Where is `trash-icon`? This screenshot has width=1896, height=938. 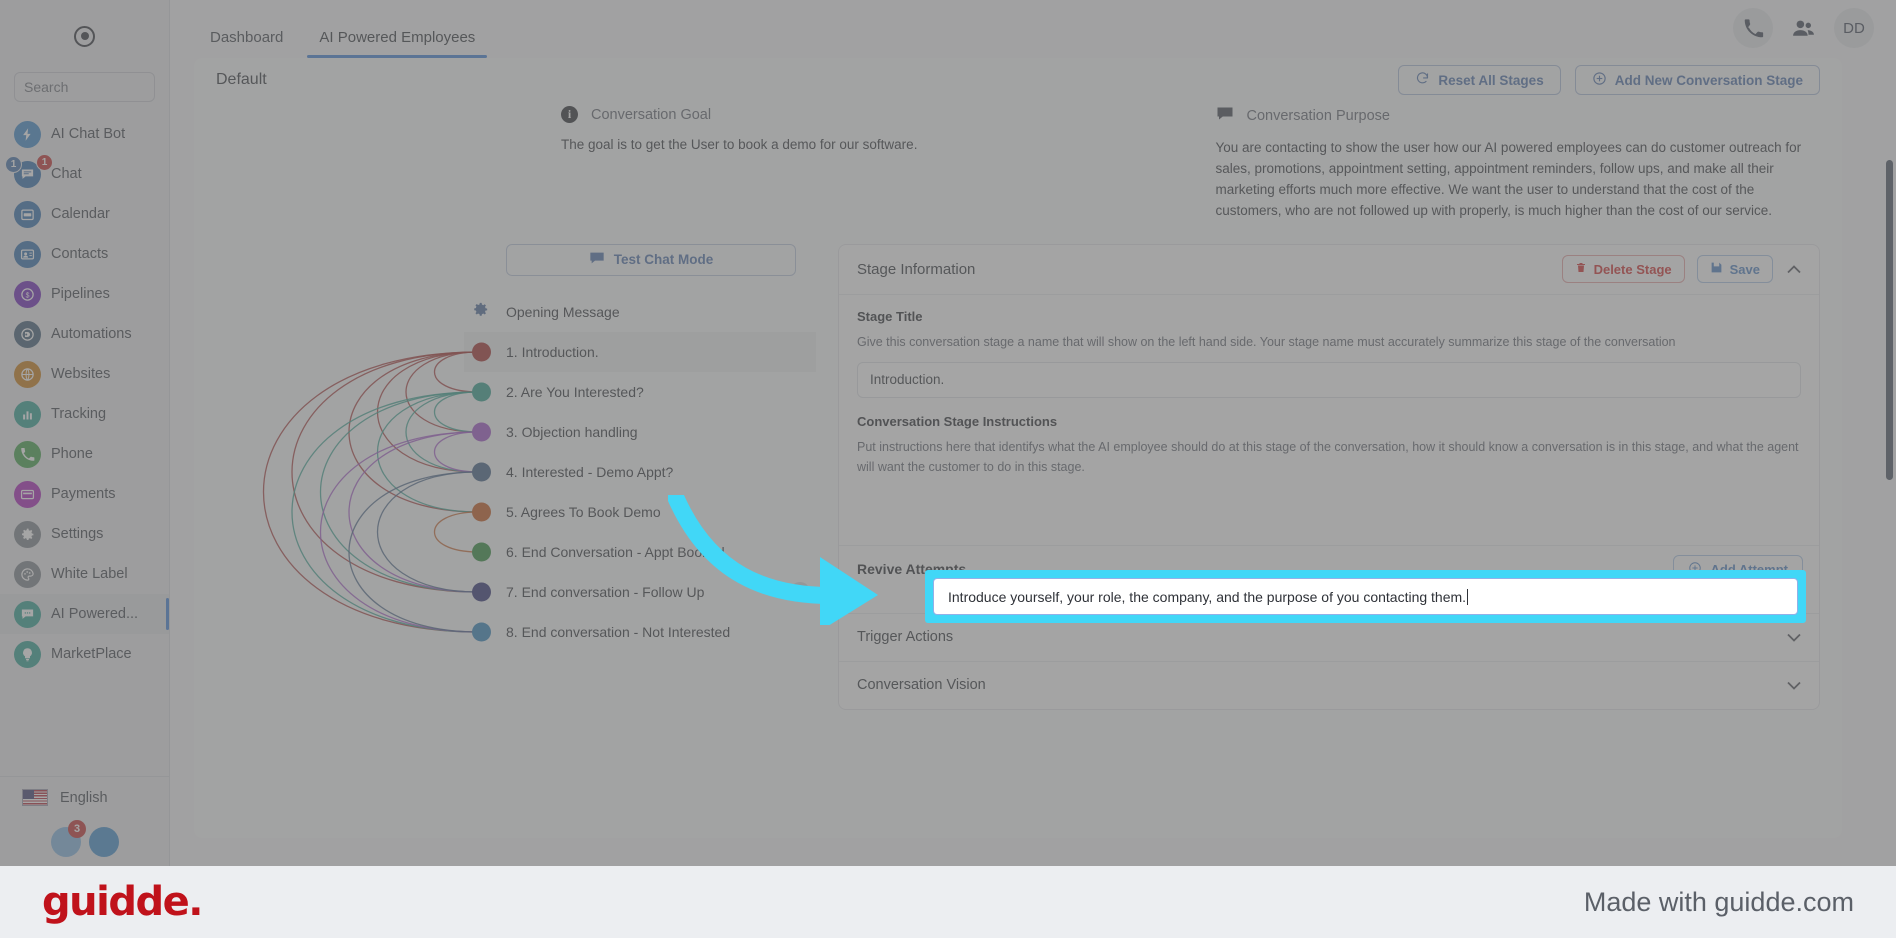 trash-icon is located at coordinates (1581, 269).